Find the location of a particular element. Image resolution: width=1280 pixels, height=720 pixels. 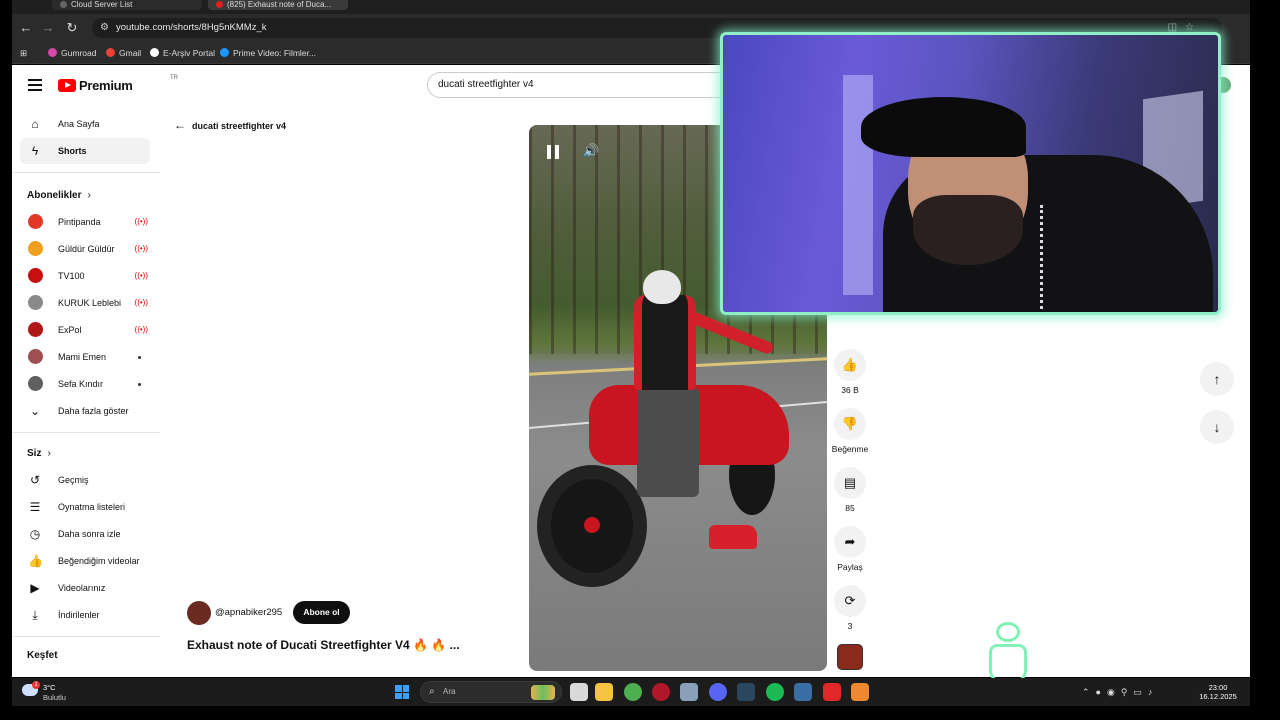

search-icon: ⌕ is located at coordinates (432, 691).